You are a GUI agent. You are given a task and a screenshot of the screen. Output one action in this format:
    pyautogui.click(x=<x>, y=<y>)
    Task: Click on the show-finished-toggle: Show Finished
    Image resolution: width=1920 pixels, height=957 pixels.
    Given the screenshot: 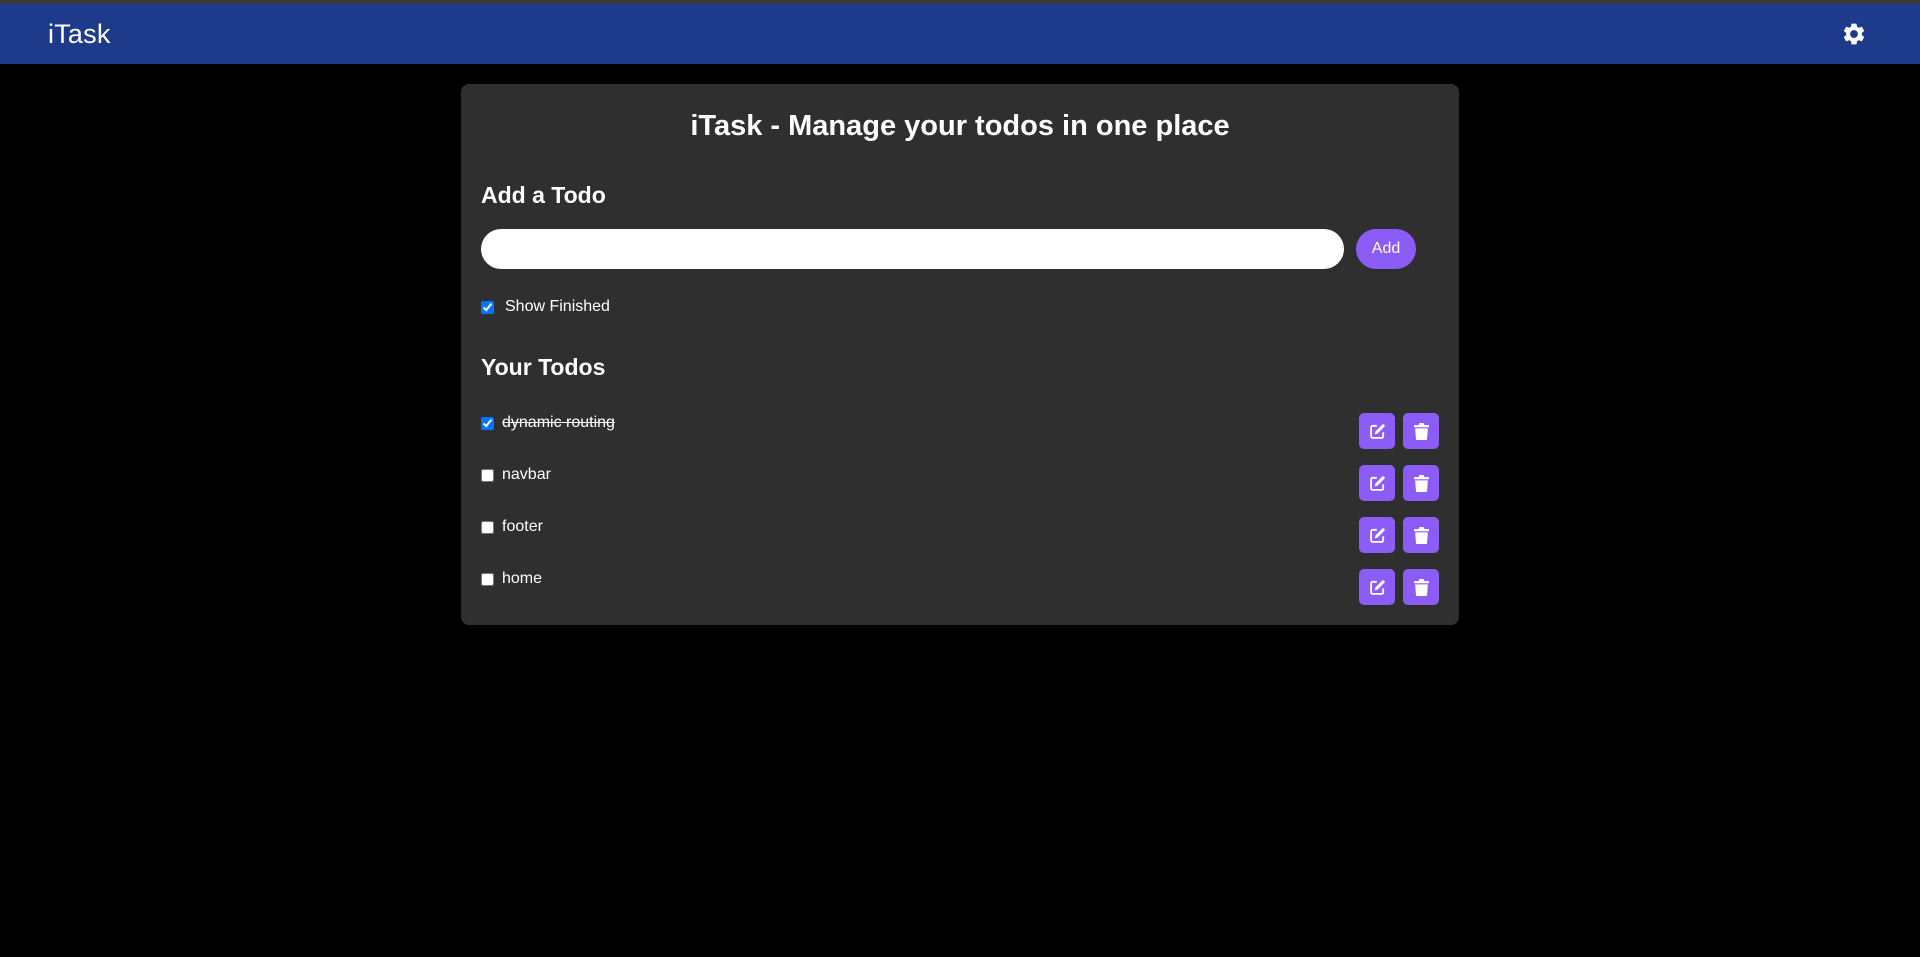 What is the action you would take?
    pyautogui.click(x=545, y=307)
    